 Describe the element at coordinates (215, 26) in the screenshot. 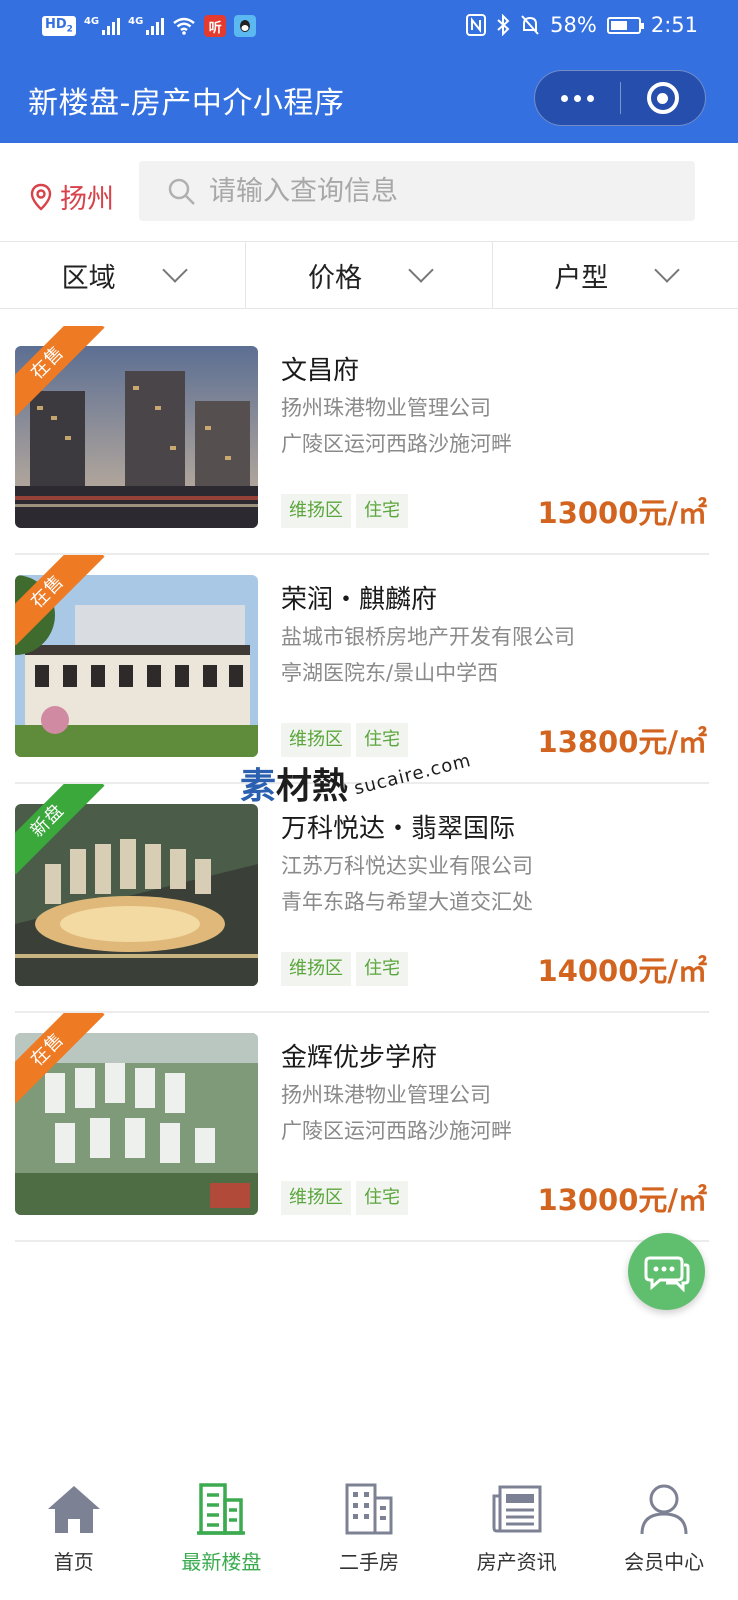

I see `app-notification-icon: 听` at that location.